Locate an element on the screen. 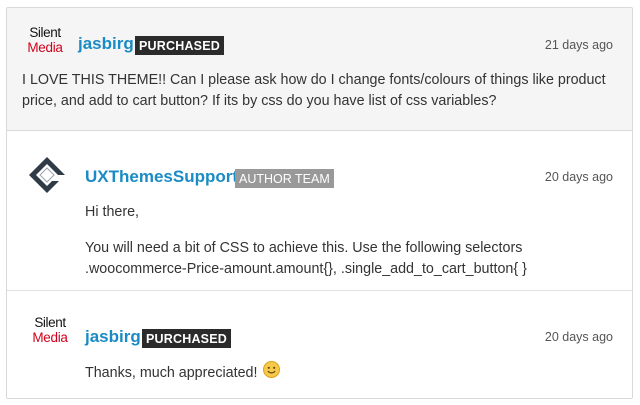 Image resolution: width=640 pixels, height=405 pixels. reply-text-content: Thanks, much appreciated! is located at coordinates (171, 373).